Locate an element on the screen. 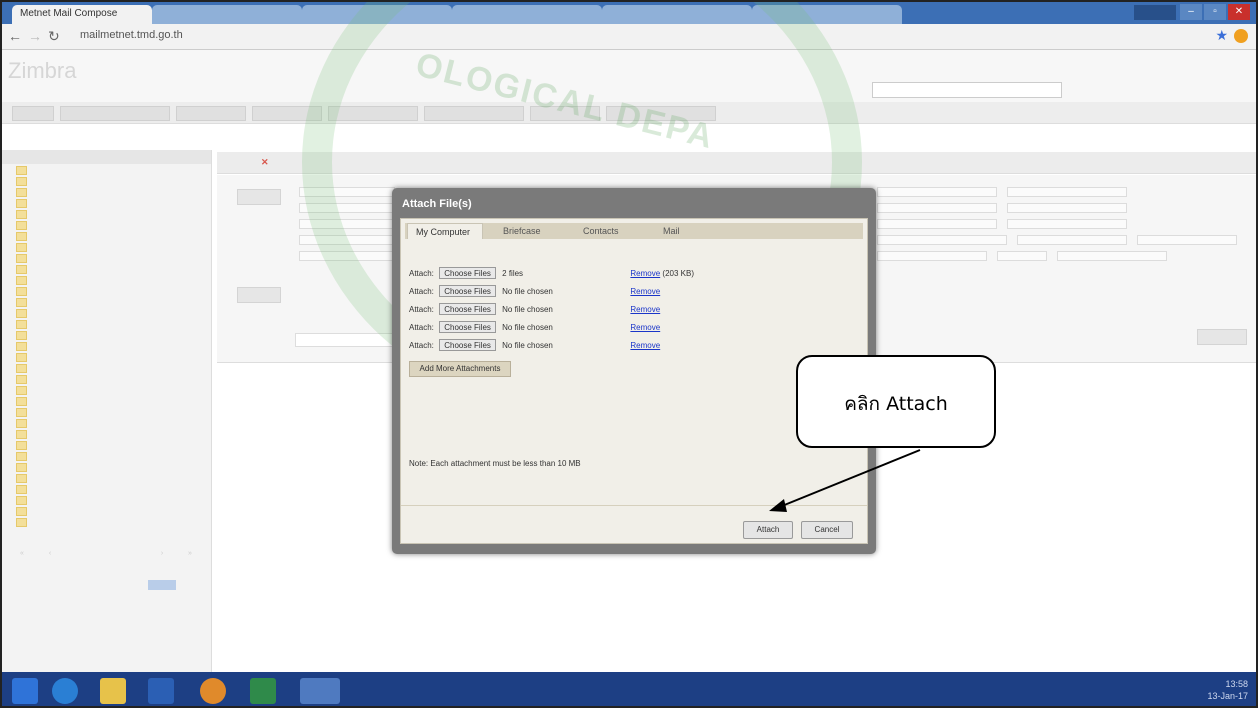 This screenshot has height=708, width=1258. next-year-icon: » is located at coordinates (190, 555).